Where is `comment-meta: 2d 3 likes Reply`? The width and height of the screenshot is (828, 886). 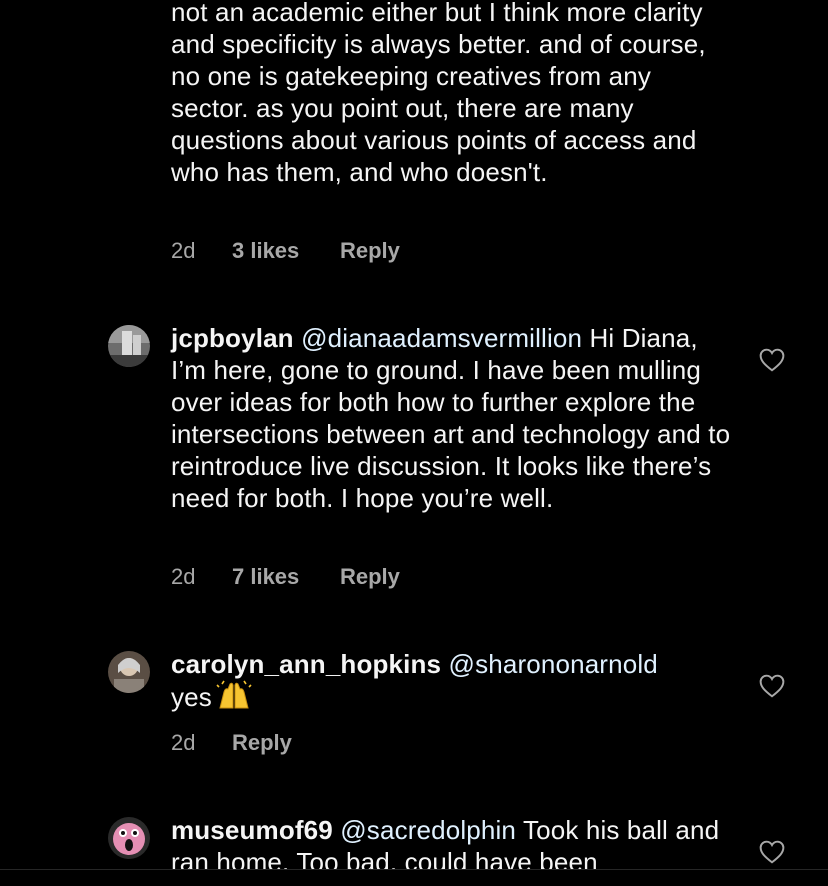 comment-meta: 2d 3 likes Reply is located at coordinates (285, 251).